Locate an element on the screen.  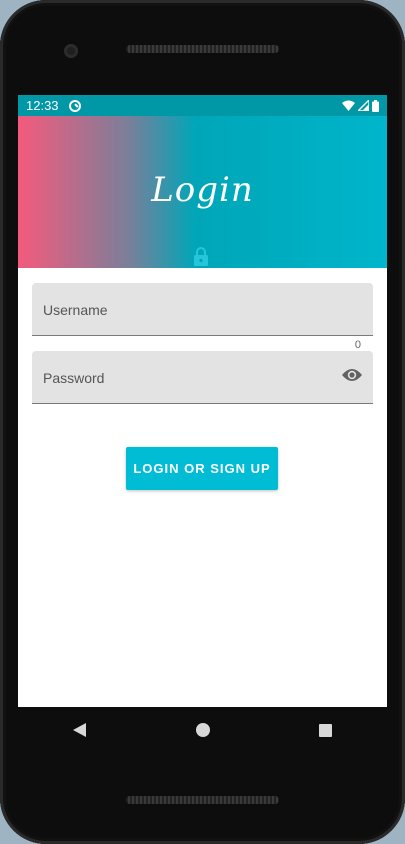
recents-icon is located at coordinates (325, 730).